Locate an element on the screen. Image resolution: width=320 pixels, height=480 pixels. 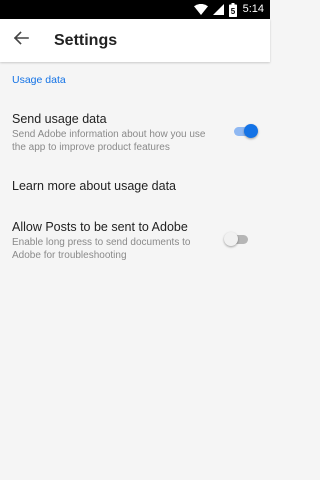
send-usage-data-toggle is located at coordinates (246, 132).